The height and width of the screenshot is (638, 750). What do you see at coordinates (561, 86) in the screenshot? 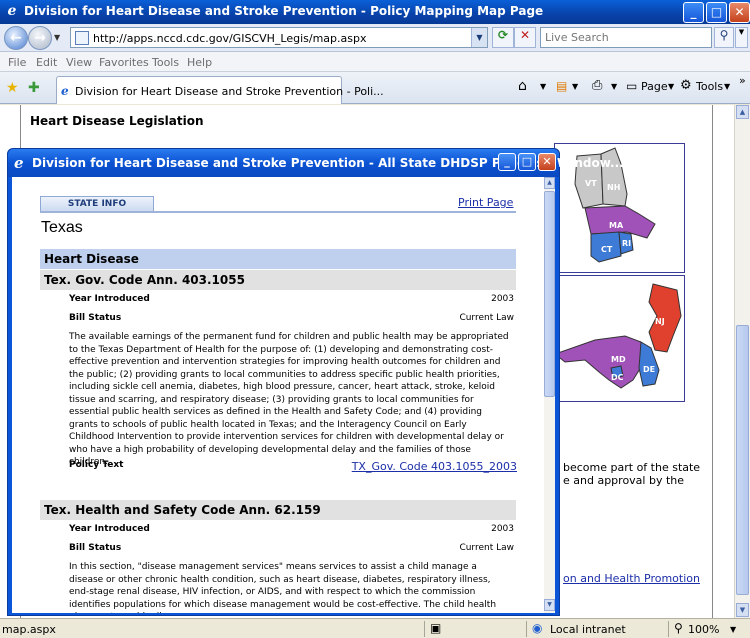
I see `feeds-icon: ▤` at bounding box center [561, 86].